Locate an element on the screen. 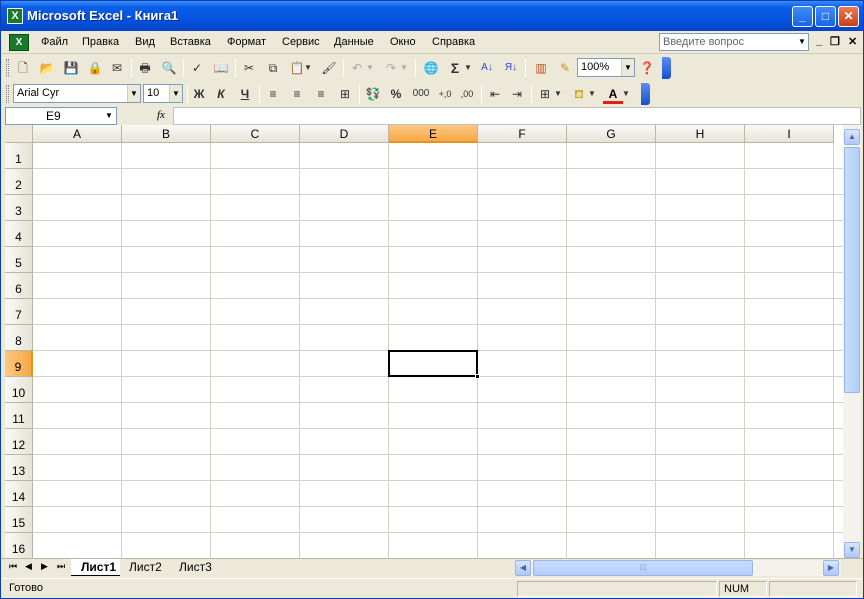 The height and width of the screenshot is (599, 864). row-header-10: 10 is located at coordinates (19, 390).